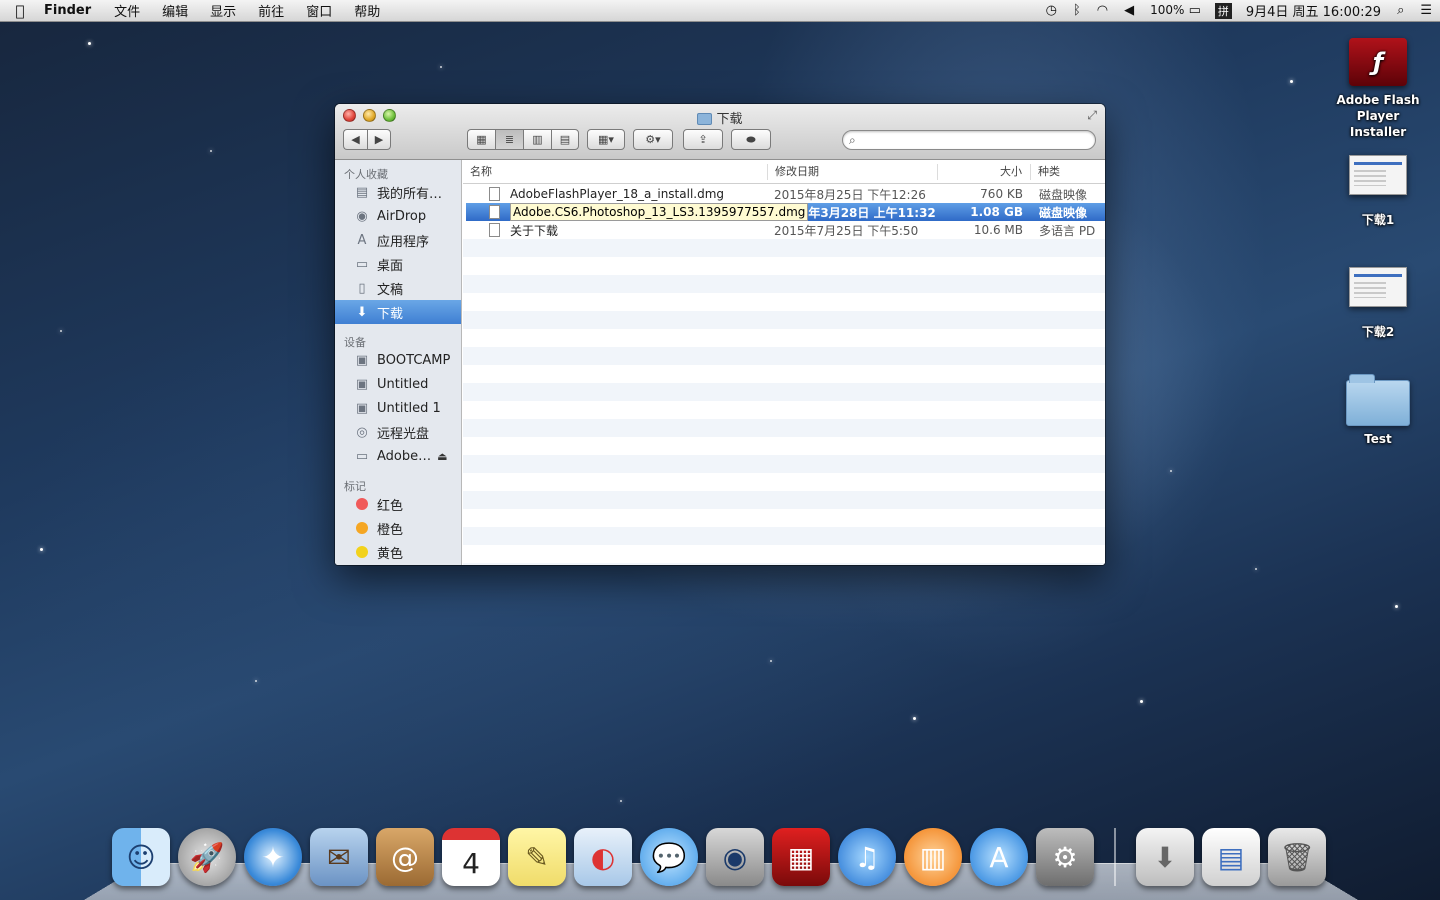 This screenshot has width=1440, height=900. I want to click on finder-icon: ☺, so click(141, 857).